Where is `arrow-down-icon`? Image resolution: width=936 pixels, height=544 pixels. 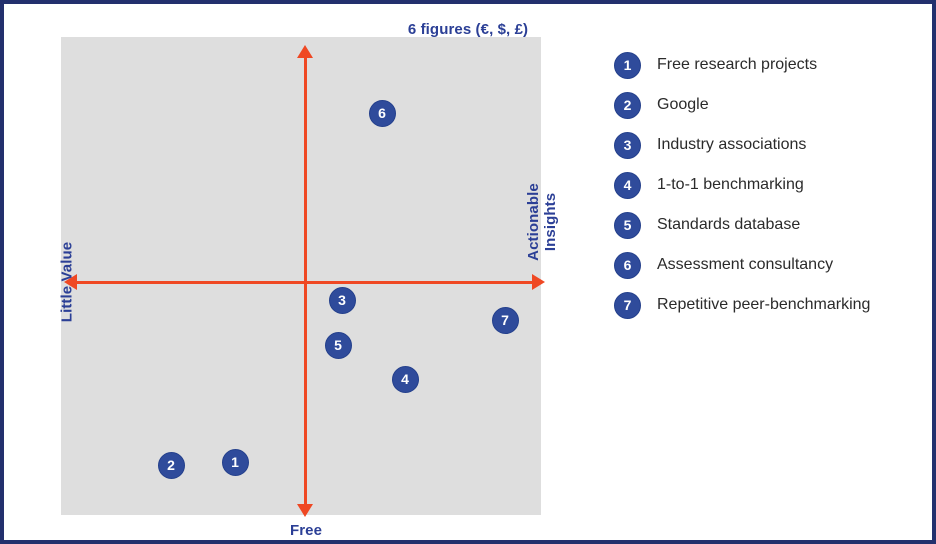
arrow-down-icon is located at coordinates (305, 510).